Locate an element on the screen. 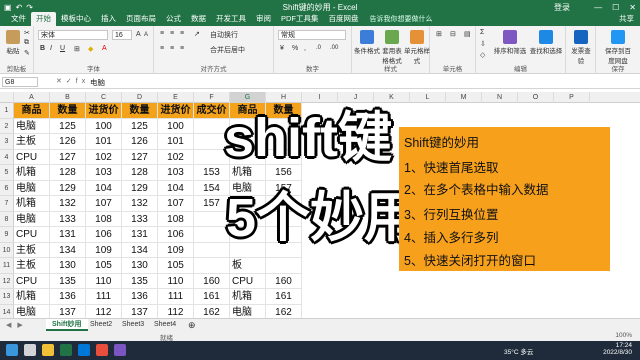  row-header: 6 is located at coordinates (7, 188).